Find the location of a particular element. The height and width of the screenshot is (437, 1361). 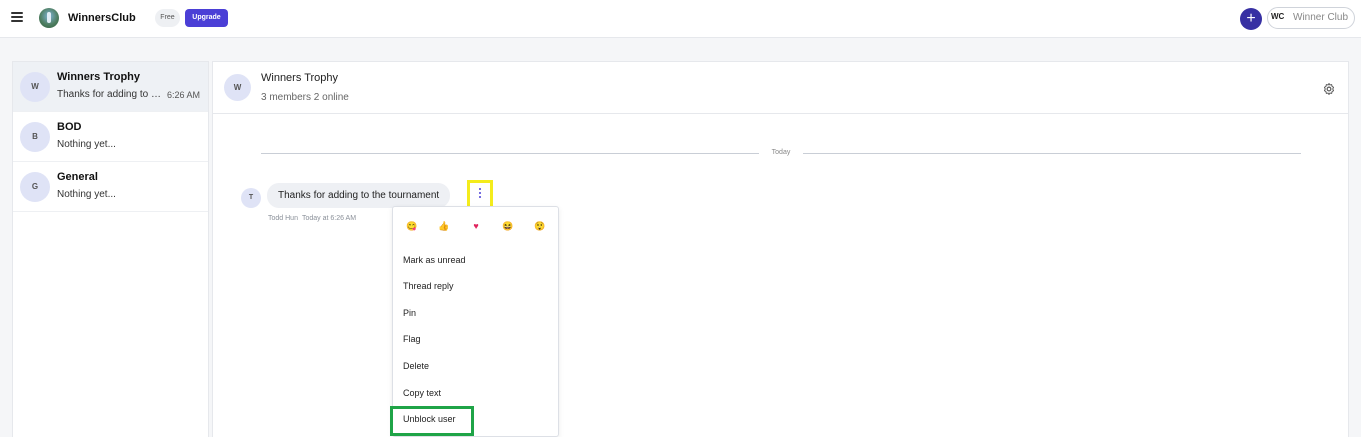

thumbs-up-emoji-icon: 👍 is located at coordinates (444, 226).